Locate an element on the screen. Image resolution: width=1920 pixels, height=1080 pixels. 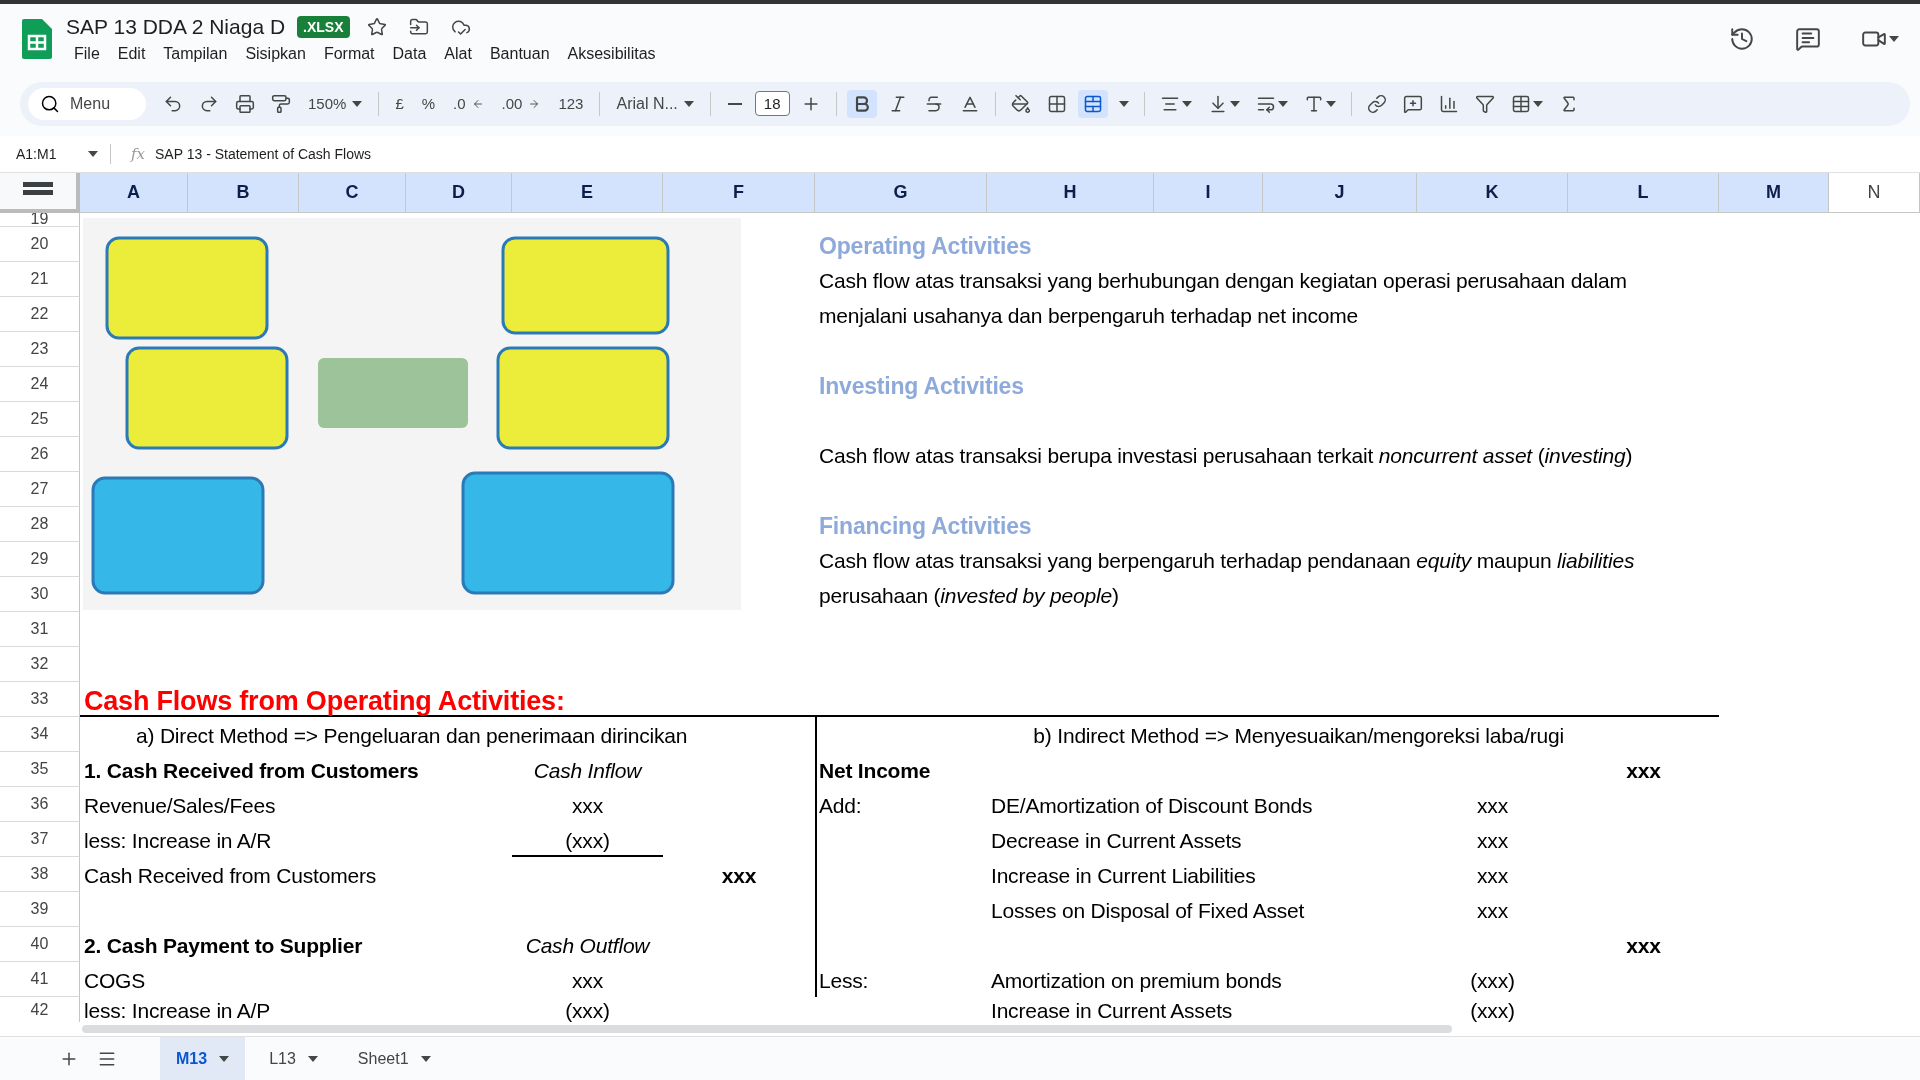
column-header: G is located at coordinates (901, 192).